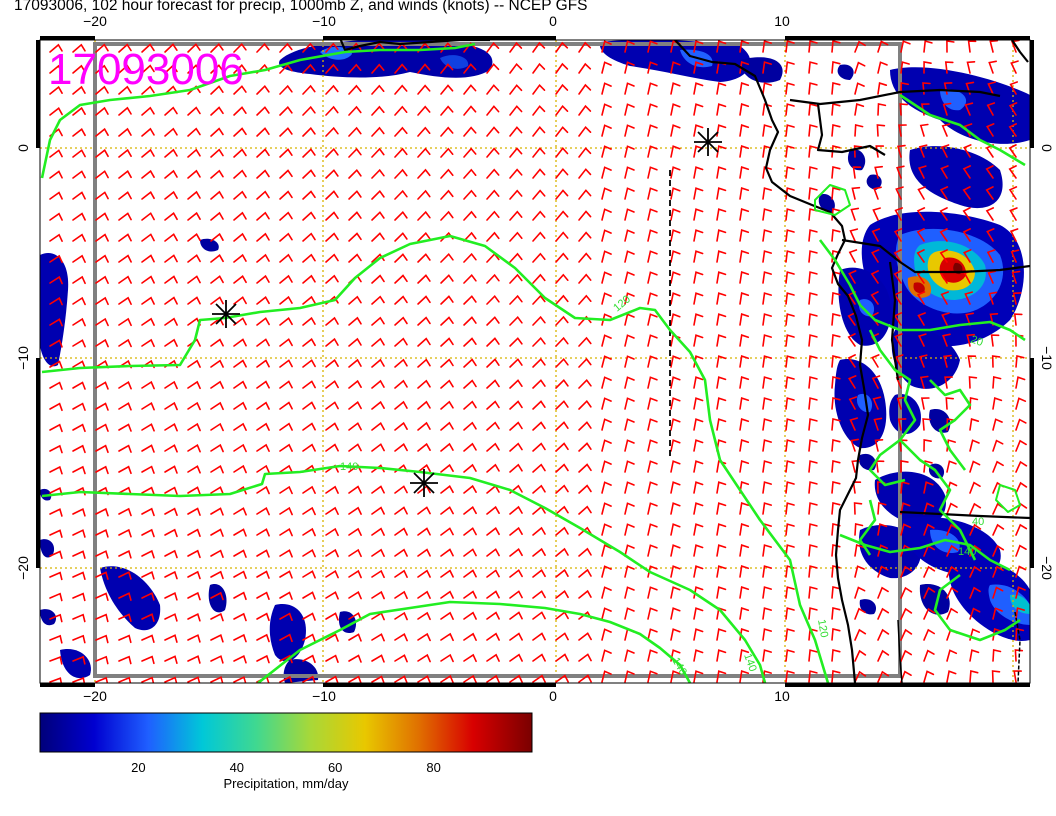 The width and height of the screenshot is (1056, 816). I want to click on date-stamp: 17093006, so click(146, 69).